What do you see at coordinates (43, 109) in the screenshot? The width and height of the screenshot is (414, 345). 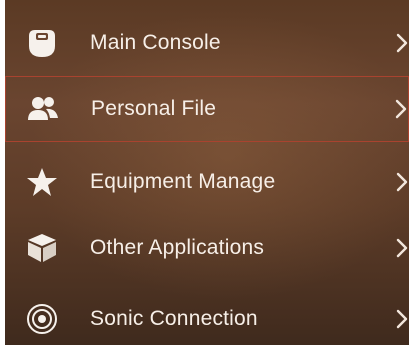 I see `people-icon` at bounding box center [43, 109].